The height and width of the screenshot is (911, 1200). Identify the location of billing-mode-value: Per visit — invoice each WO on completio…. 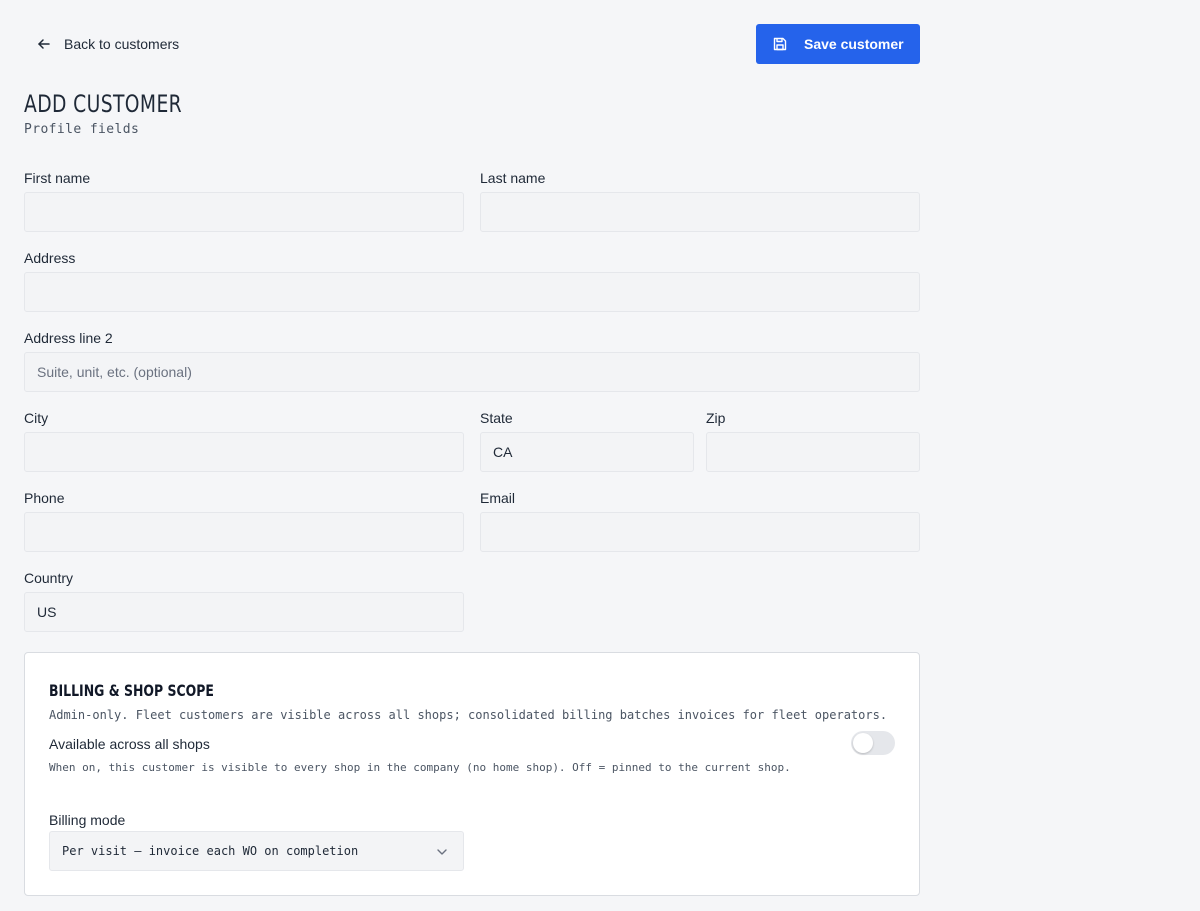
(210, 851).